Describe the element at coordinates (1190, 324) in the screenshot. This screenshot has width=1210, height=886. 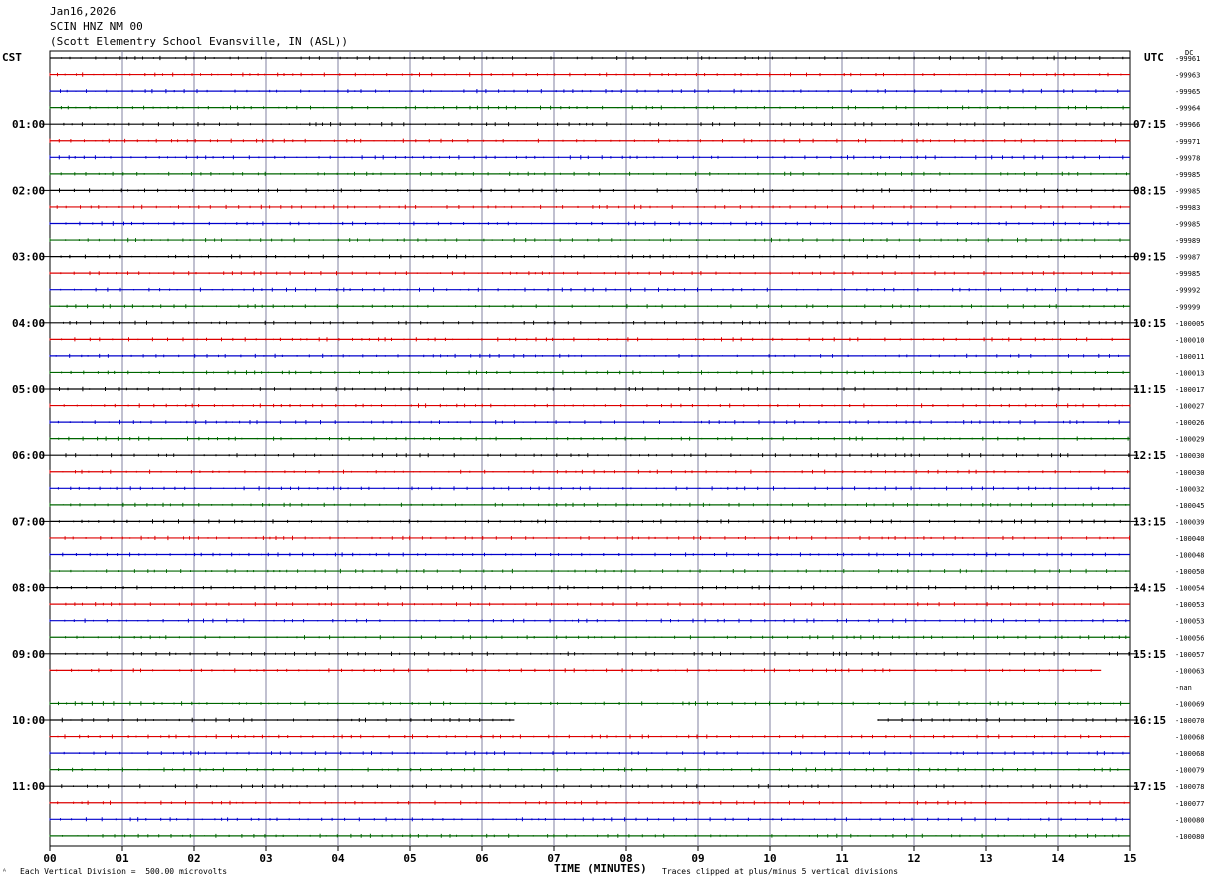
I see `dc-offset-label: -100005` at that location.